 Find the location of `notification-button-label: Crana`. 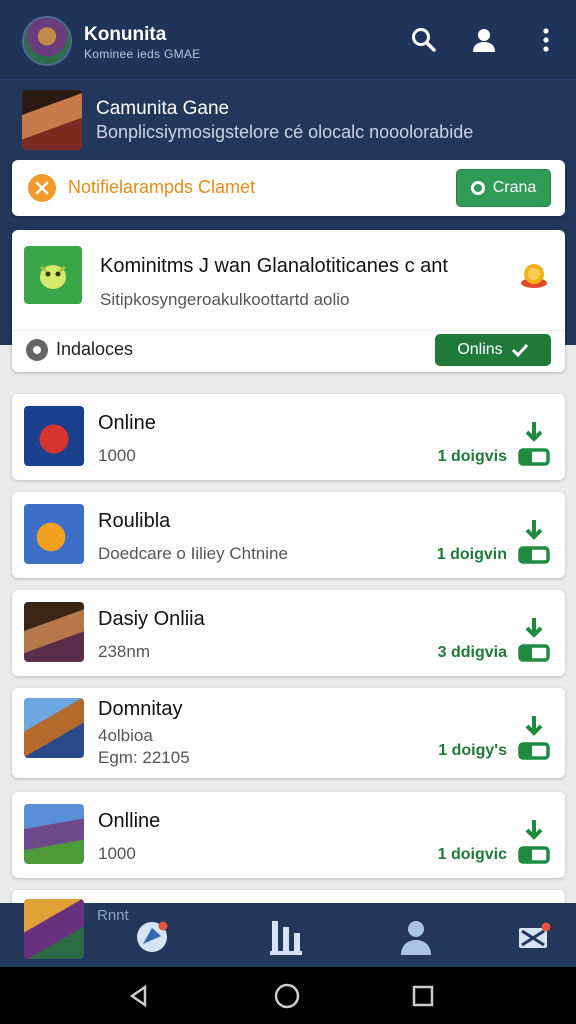

notification-button-label: Crana is located at coordinates (514, 187).